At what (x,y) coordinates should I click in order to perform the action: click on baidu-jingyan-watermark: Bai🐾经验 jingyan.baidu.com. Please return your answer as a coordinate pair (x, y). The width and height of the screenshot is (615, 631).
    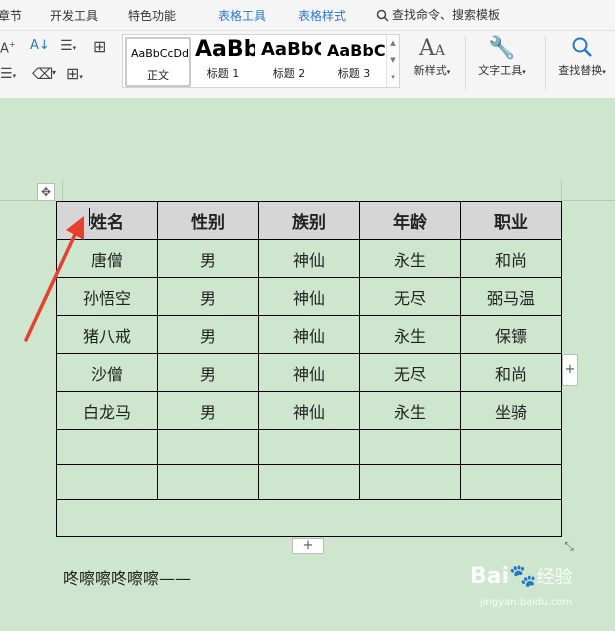
    Looking at the image, I should click on (521, 585).